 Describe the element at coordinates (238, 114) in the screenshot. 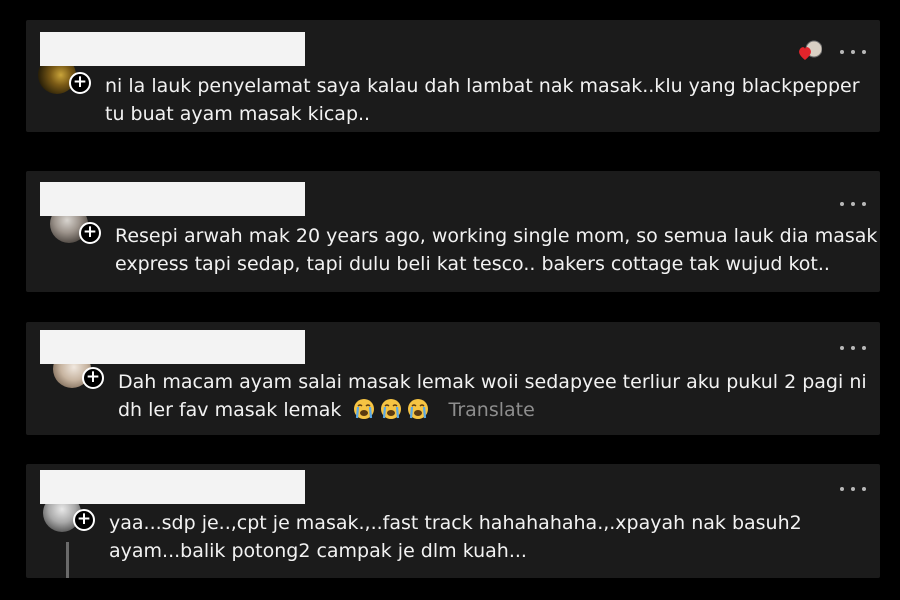

I see `comment-line: tu buat ayam masak kicap..` at that location.